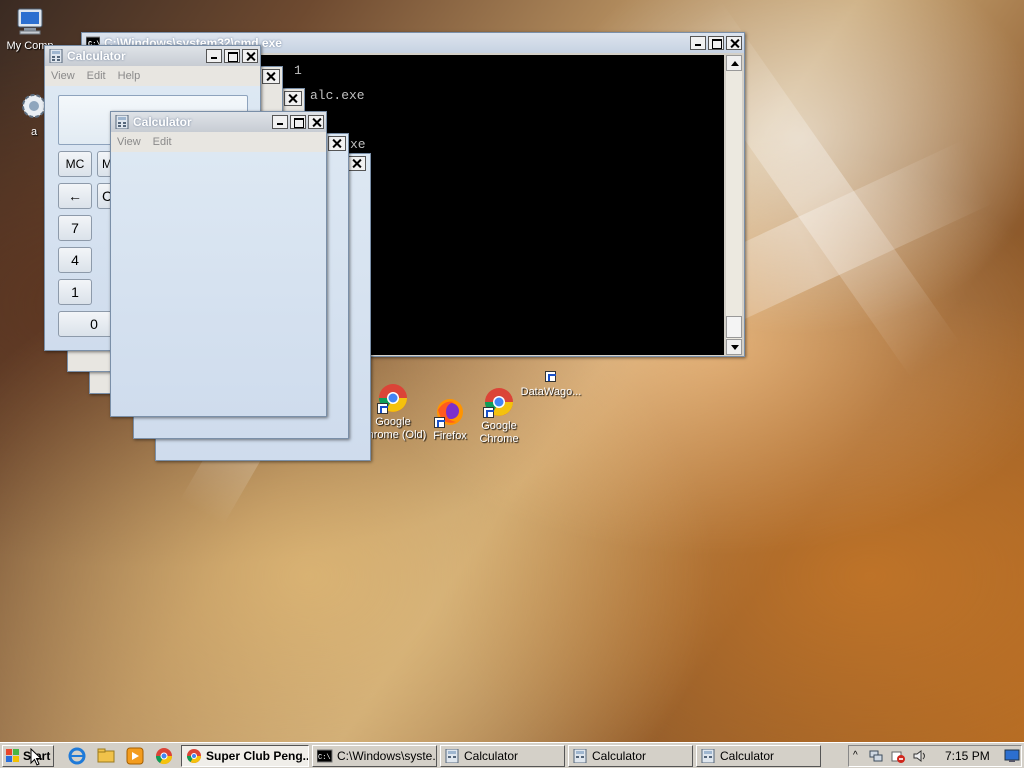 Image resolution: width=1024 pixels, height=768 pixels. I want to click on scroll-thumb, so click(734, 327).